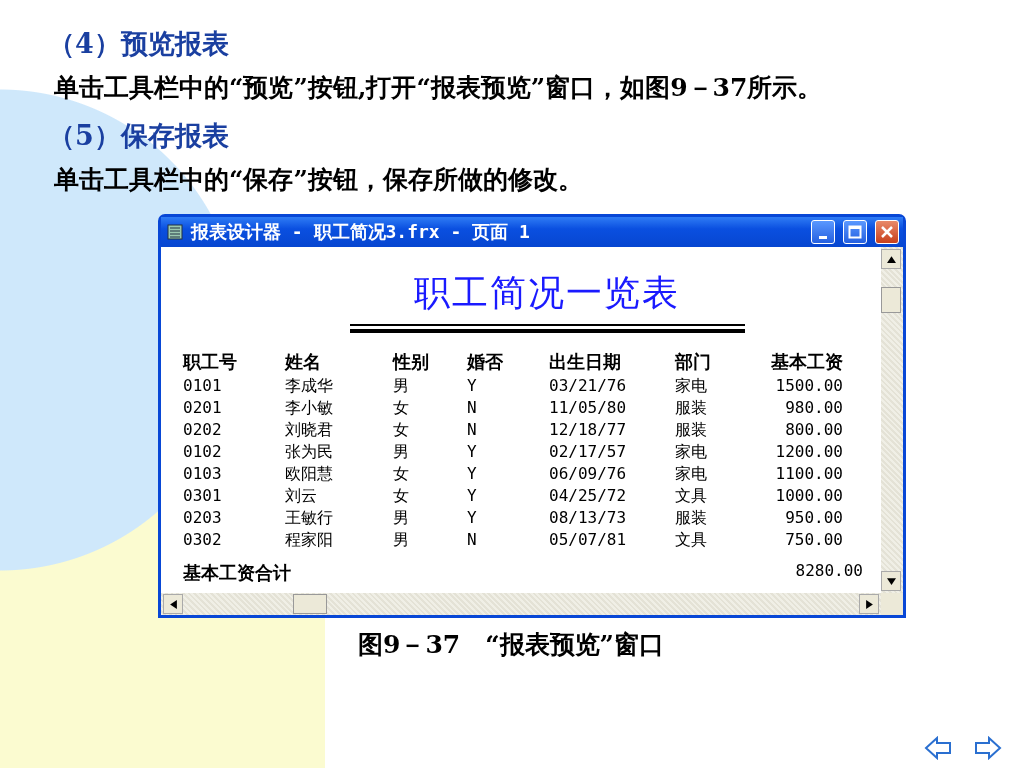  I want to click on table-cell-text: 0102, so click(203, 452).